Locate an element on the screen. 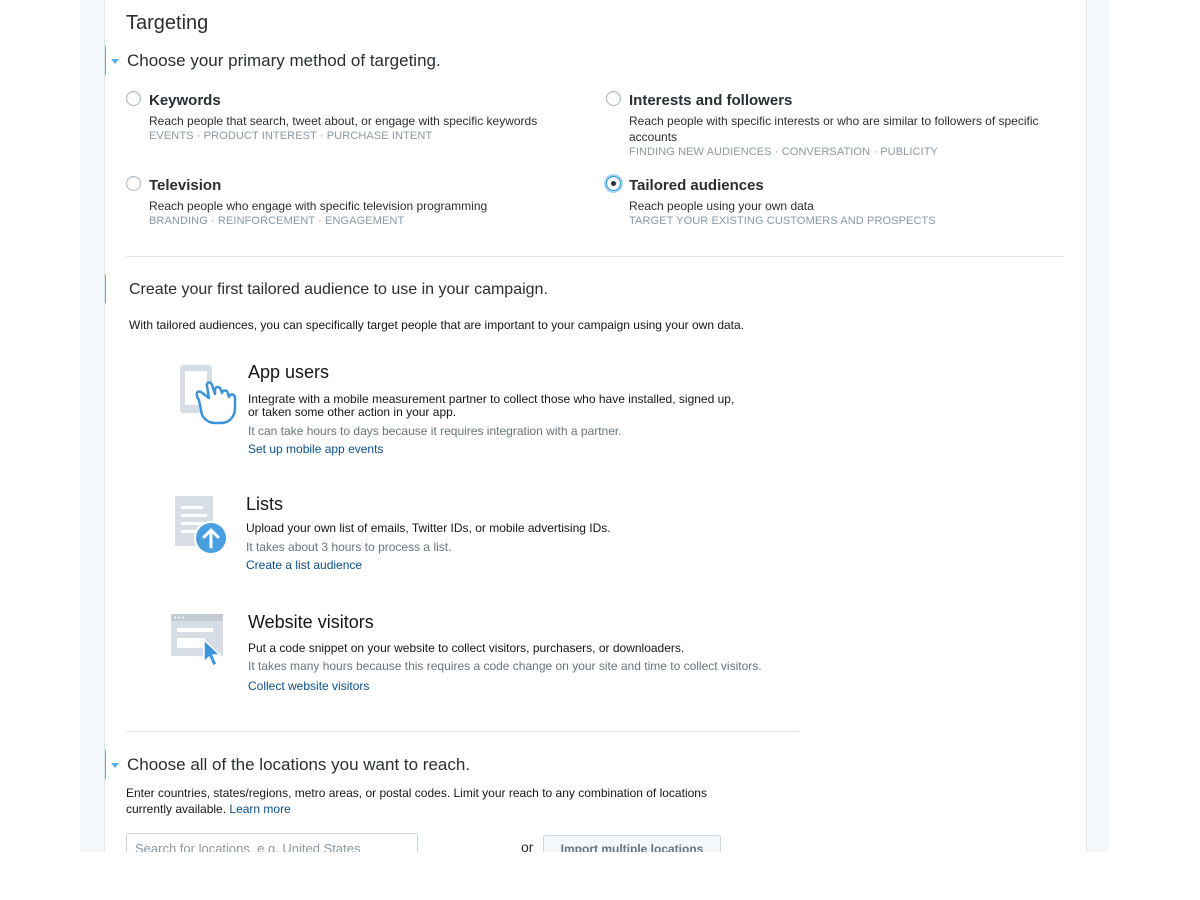 This screenshot has height=900, width=1200. learn-more-link: Learn more is located at coordinates (259, 809).